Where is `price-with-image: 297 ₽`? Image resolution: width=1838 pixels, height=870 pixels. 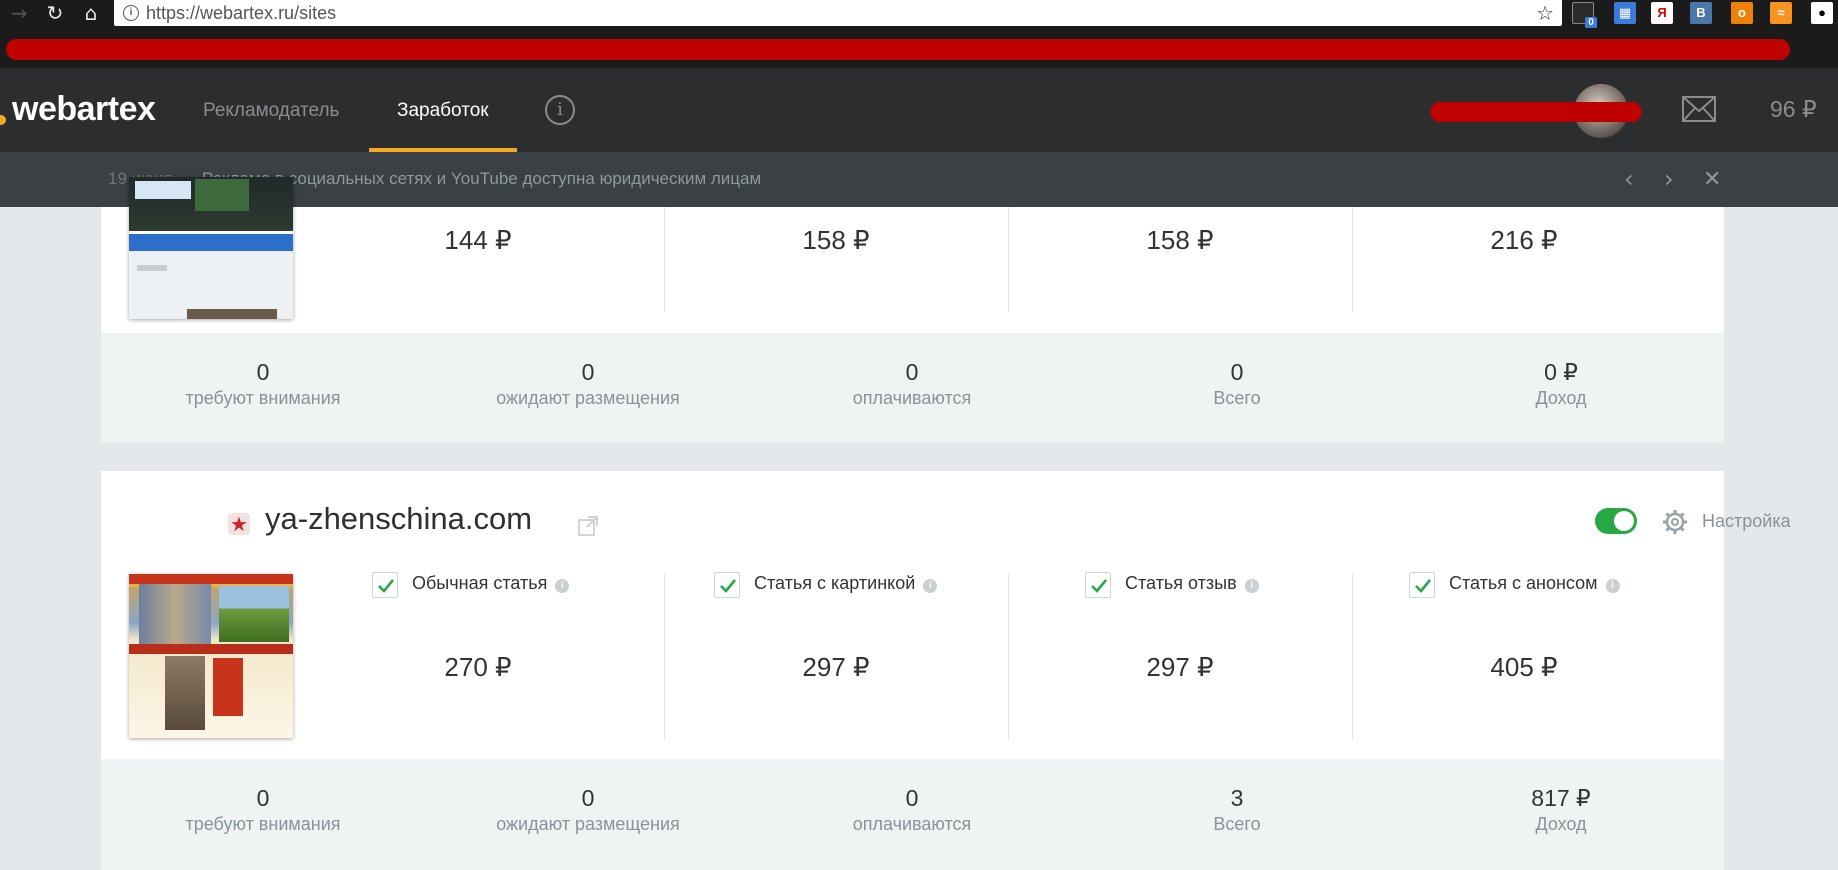 price-with-image: 297 ₽ is located at coordinates (836, 667).